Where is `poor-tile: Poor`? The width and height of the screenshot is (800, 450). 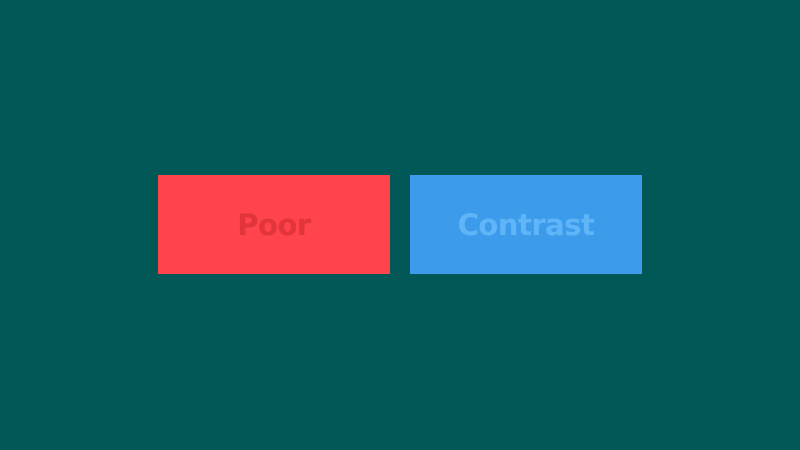
poor-tile: Poor is located at coordinates (274, 224).